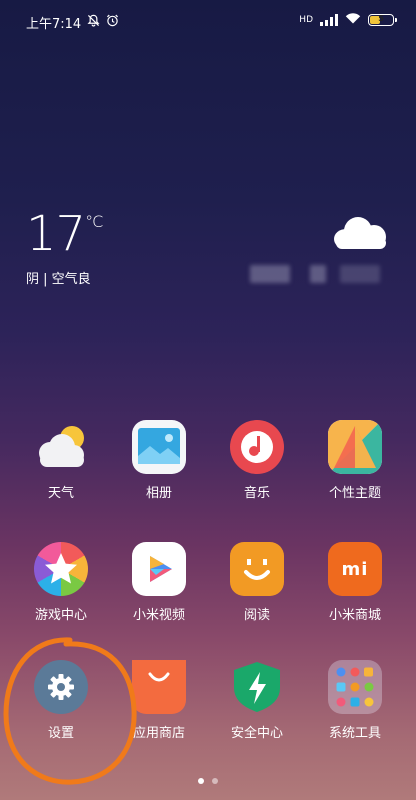 This screenshot has height=800, width=416. I want to click on app-label: 个性主题, so click(354, 493).